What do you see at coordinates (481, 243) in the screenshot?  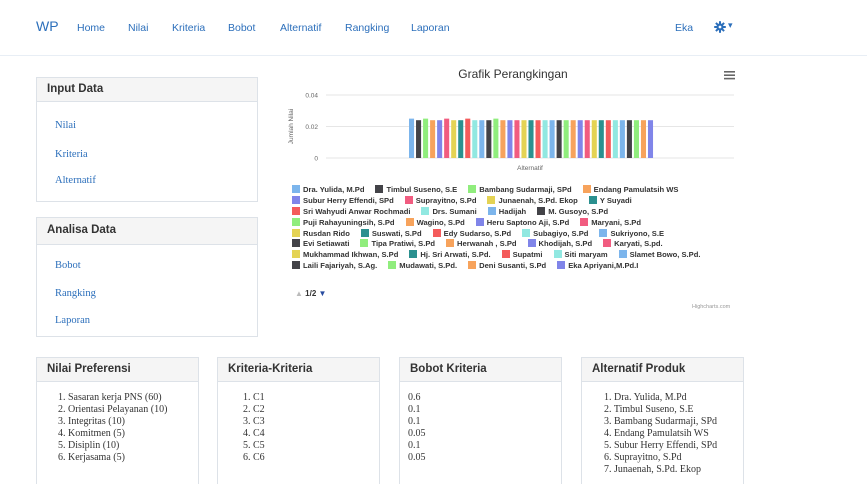 I see `legend-item: Herwanah , S.Pd` at bounding box center [481, 243].